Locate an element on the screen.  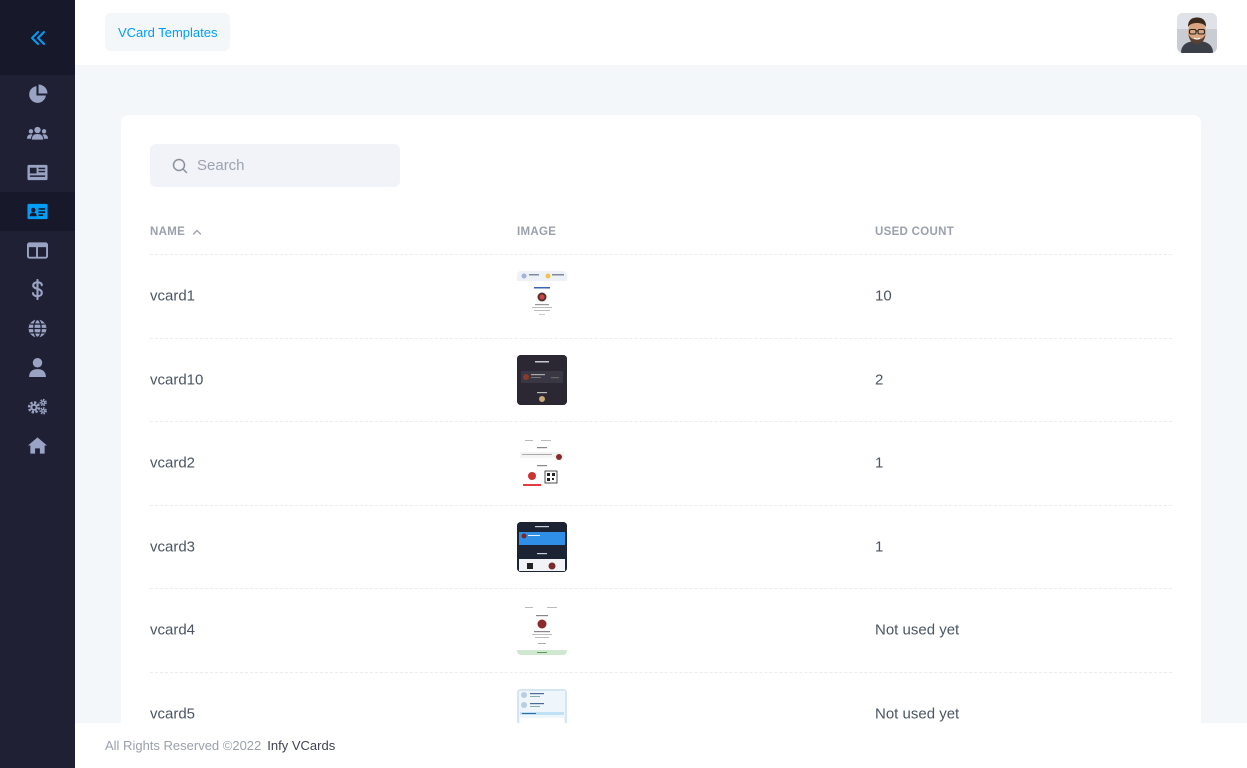
sidebar-item-vcard-templates is located at coordinates (37, 211).